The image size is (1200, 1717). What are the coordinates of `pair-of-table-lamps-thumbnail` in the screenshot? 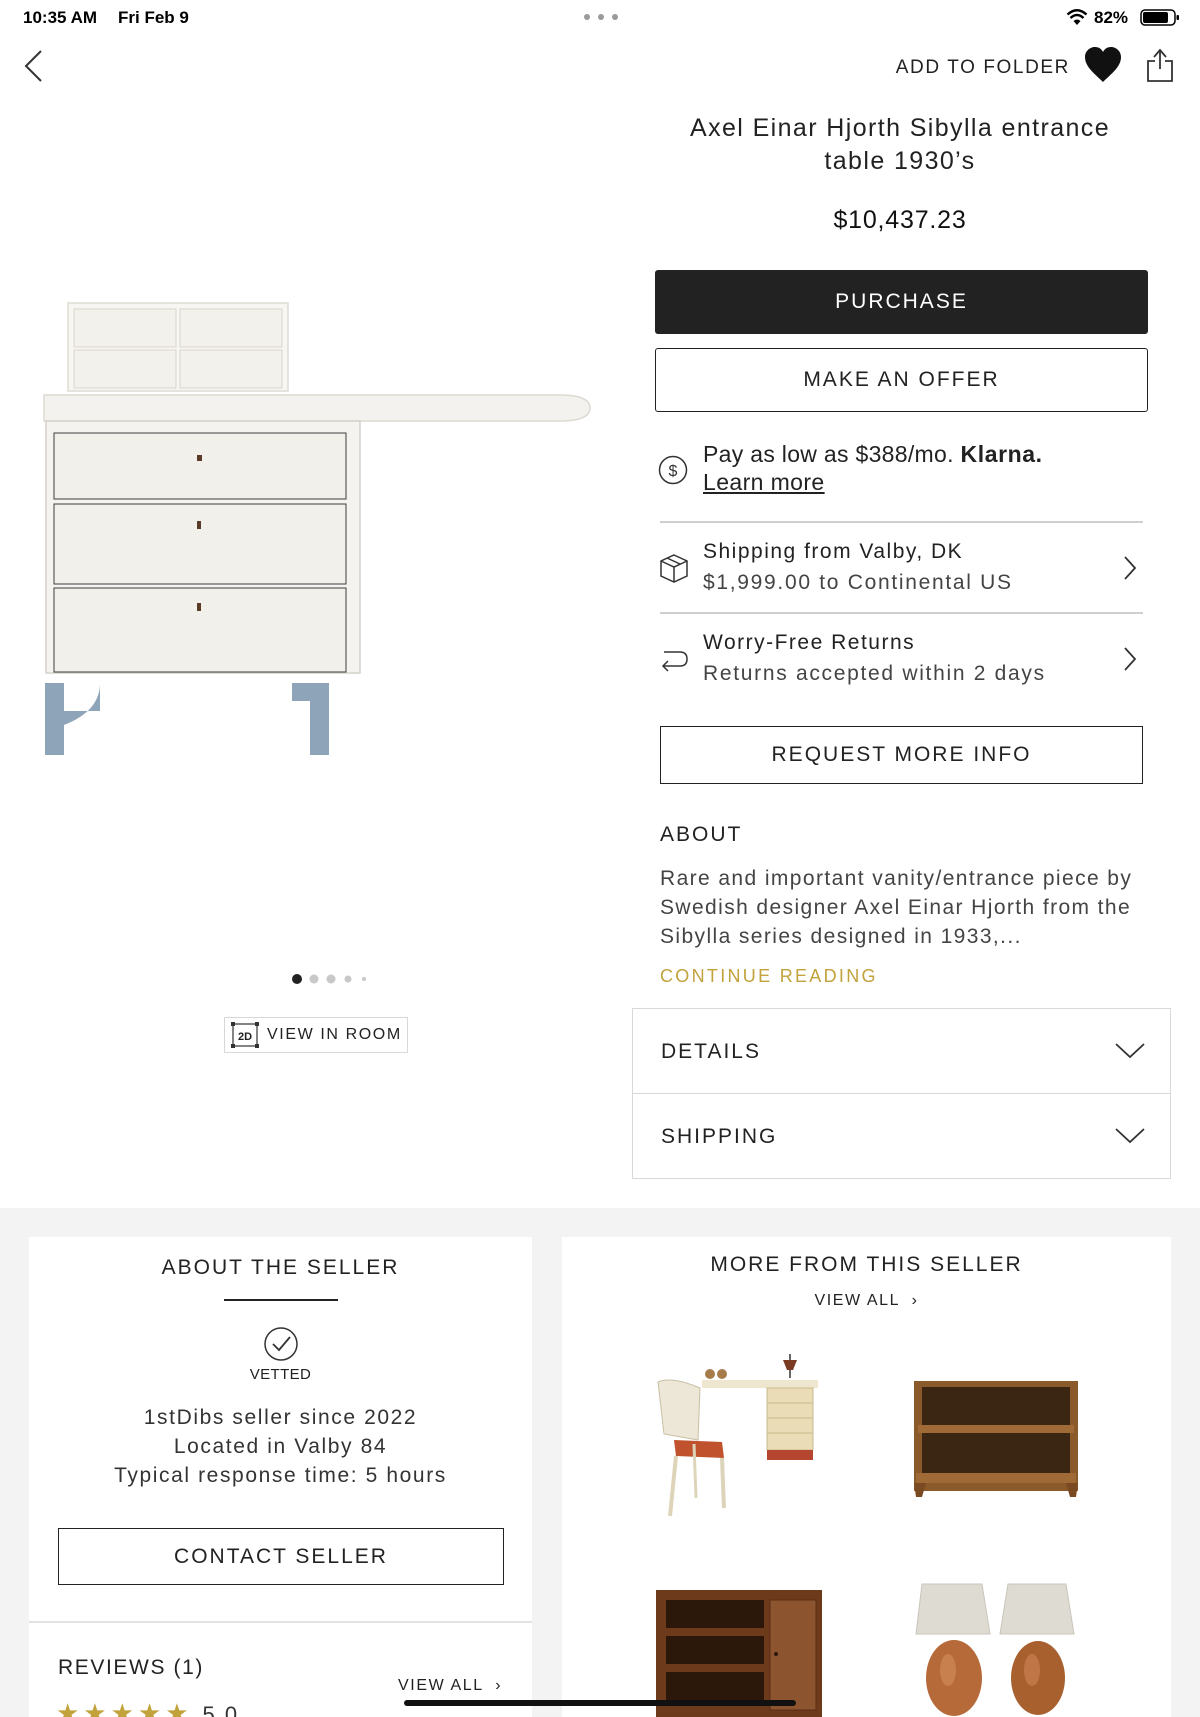 It's located at (995, 1647).